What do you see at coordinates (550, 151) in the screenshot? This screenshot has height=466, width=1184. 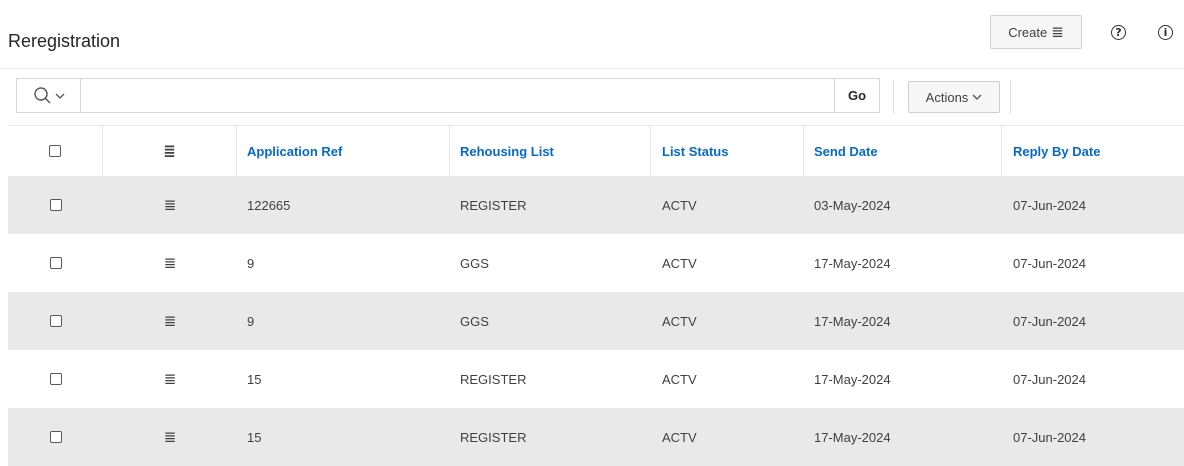 I see `column-header-rehousing-list: Rehousing List` at bounding box center [550, 151].